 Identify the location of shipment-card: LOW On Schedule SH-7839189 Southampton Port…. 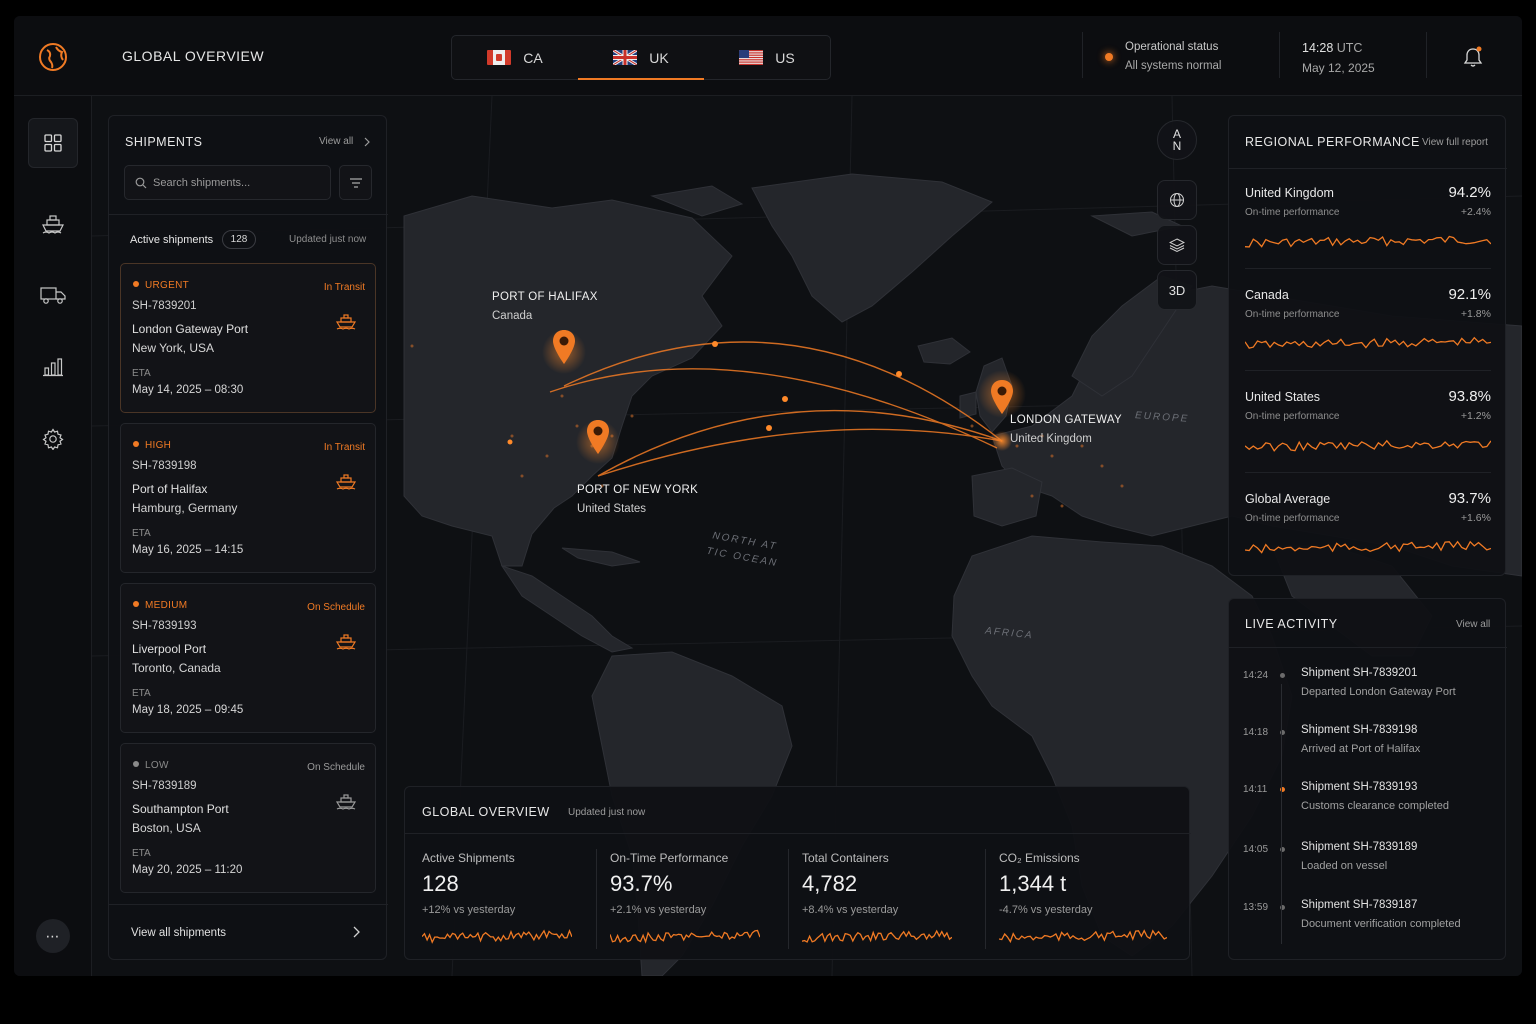
(248, 818).